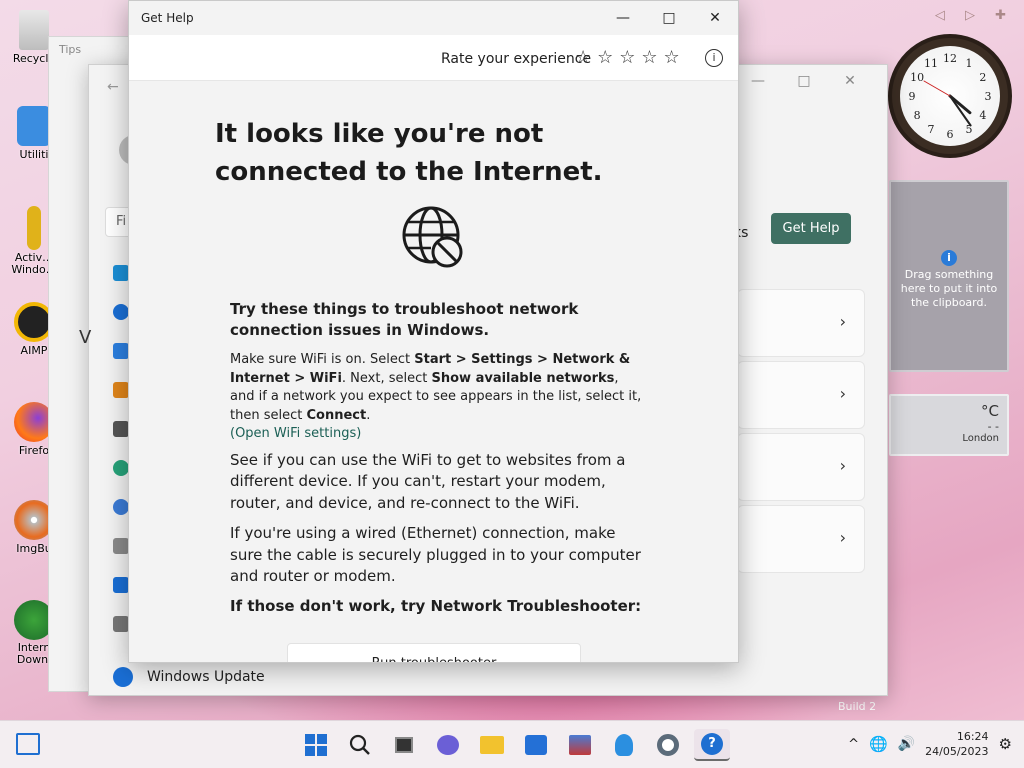 The height and width of the screenshot is (768, 1024). I want to click on windows-update-label: Windows Update, so click(206, 677).